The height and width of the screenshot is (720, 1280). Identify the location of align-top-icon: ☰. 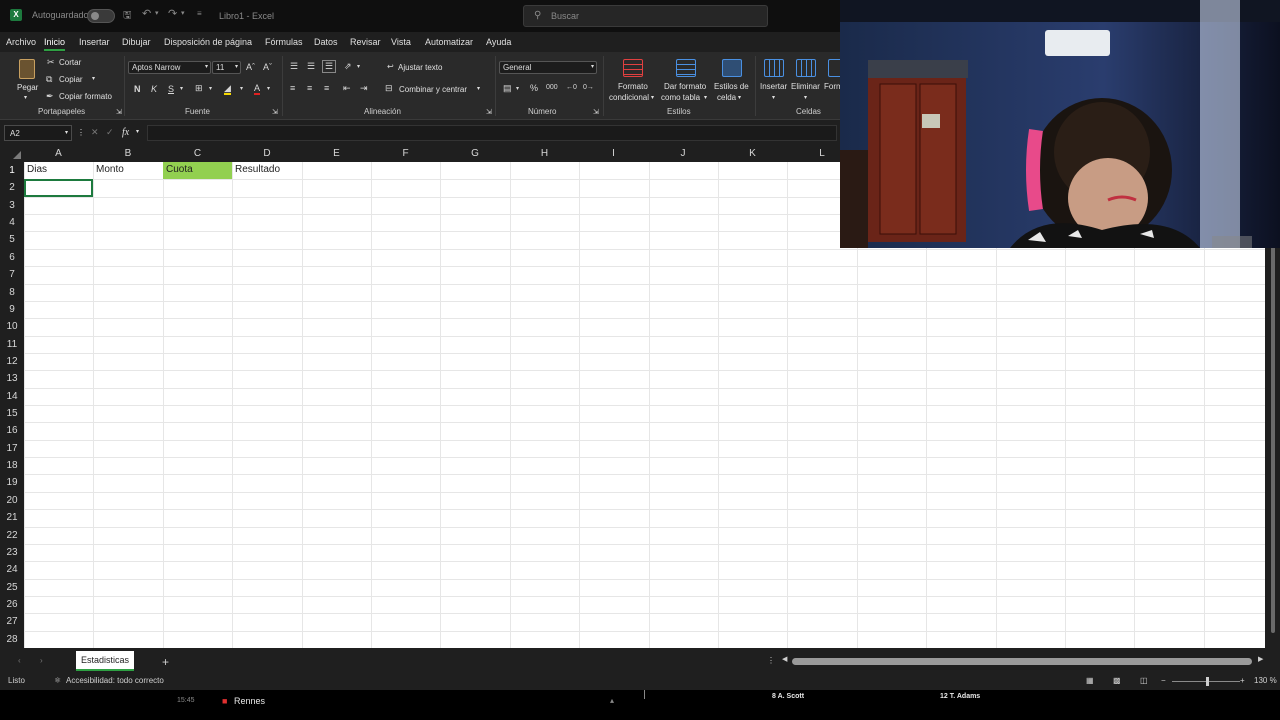
(294, 66).